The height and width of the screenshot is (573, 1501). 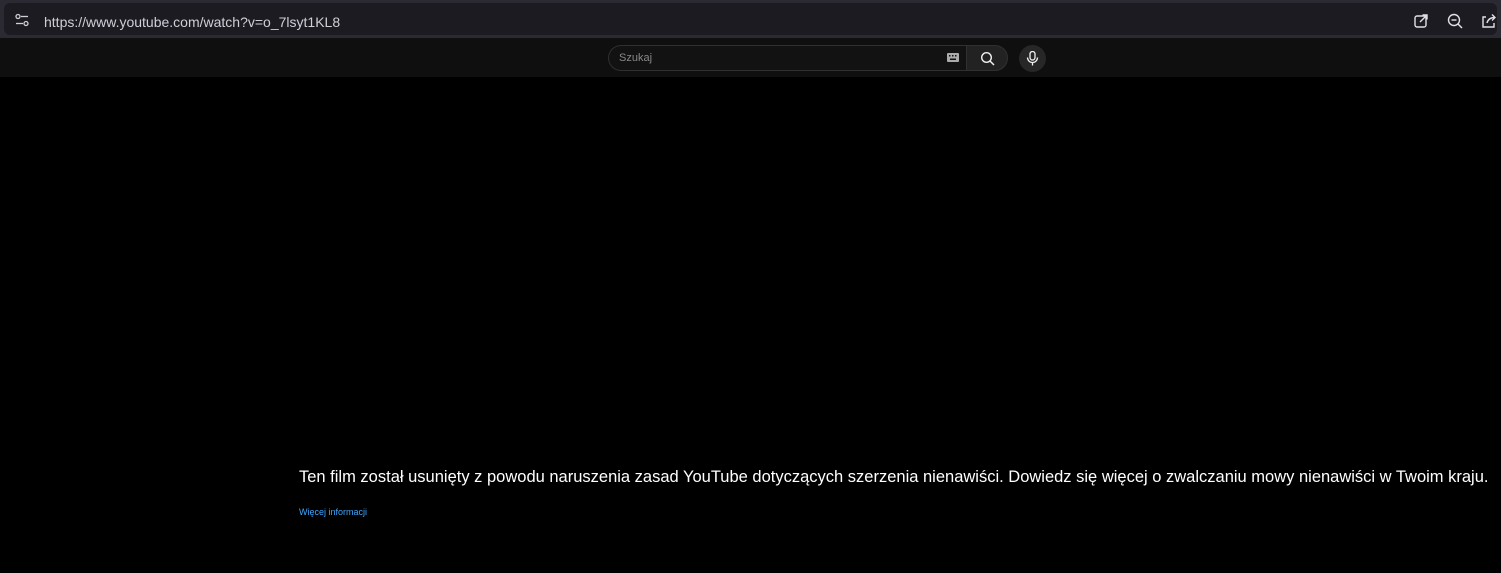 I want to click on share-icon, so click(x=1489, y=21).